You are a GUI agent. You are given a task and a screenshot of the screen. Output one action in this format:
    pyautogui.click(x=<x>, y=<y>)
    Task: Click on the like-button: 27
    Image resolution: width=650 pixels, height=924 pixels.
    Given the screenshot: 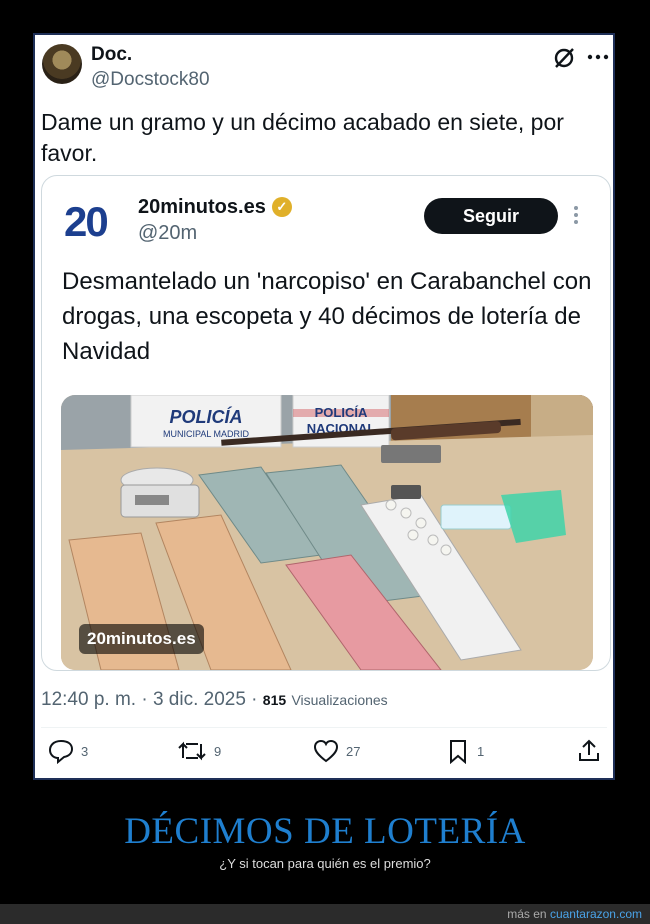 What is the action you would take?
    pyautogui.click(x=336, y=751)
    